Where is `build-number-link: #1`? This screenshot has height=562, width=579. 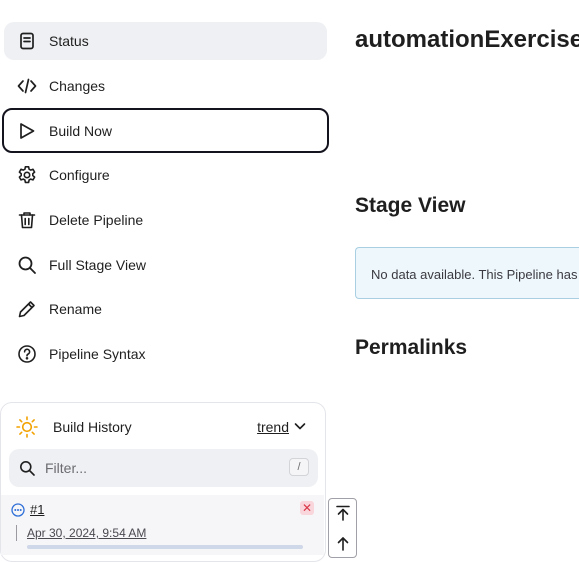
build-number-link: #1 is located at coordinates (37, 509).